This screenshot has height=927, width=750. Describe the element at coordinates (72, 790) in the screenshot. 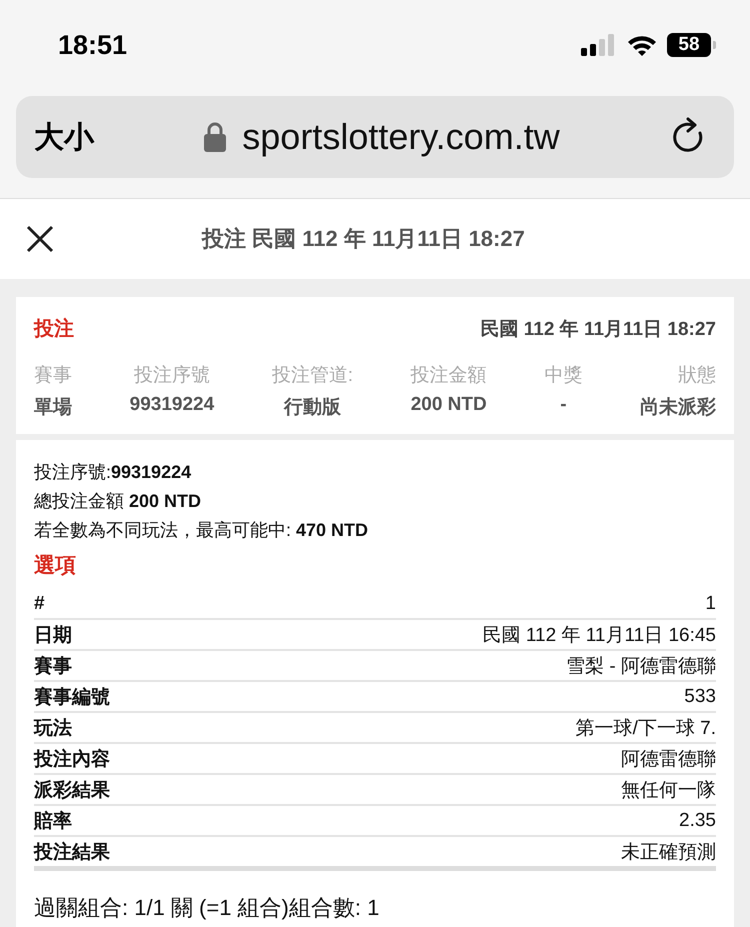

I see `row-label: 派彩結果` at that location.